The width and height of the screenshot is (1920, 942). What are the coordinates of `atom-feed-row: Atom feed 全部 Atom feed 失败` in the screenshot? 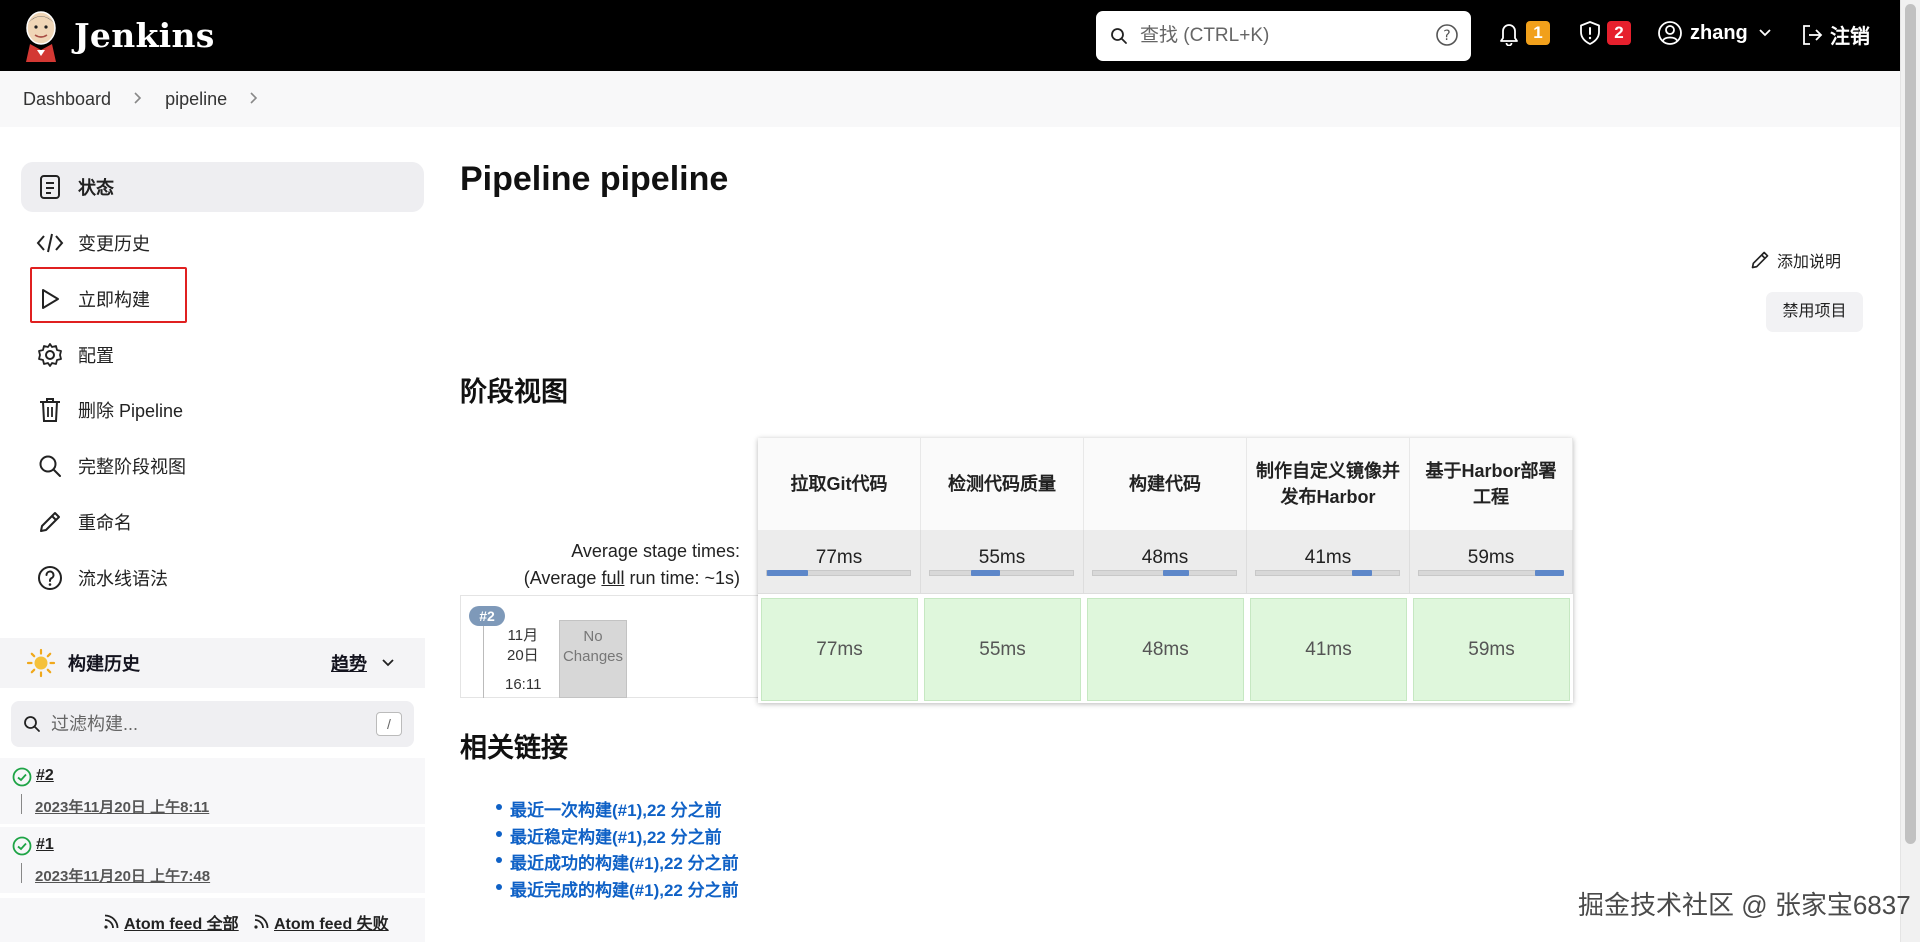 It's located at (212, 920).